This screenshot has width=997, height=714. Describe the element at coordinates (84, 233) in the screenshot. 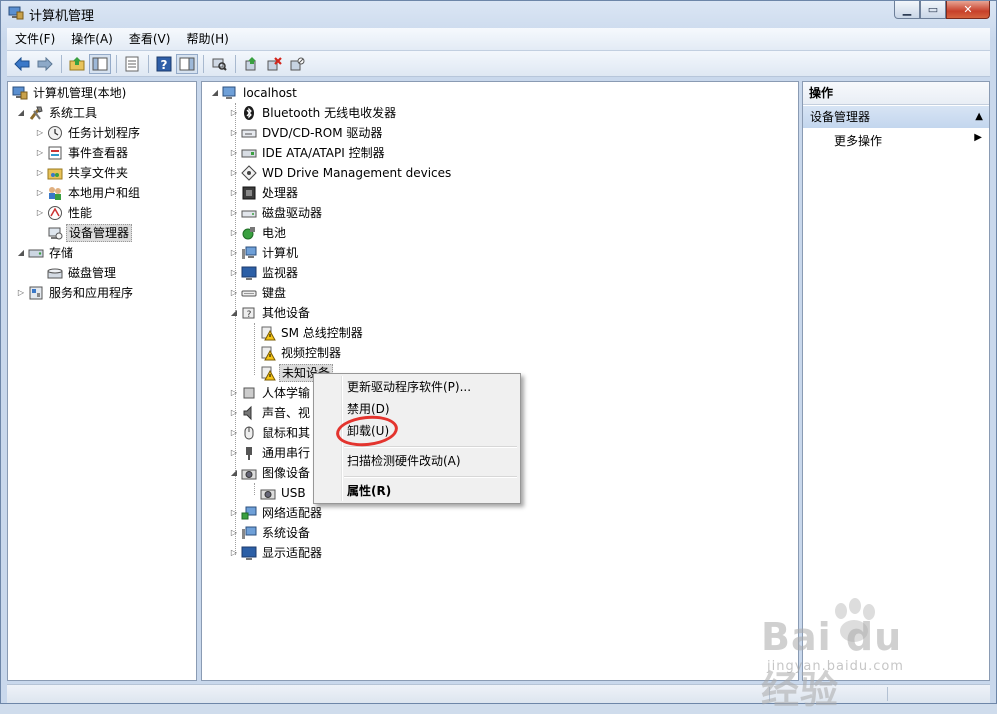

I see `tree-item-device-manager: 设备管理器` at that location.